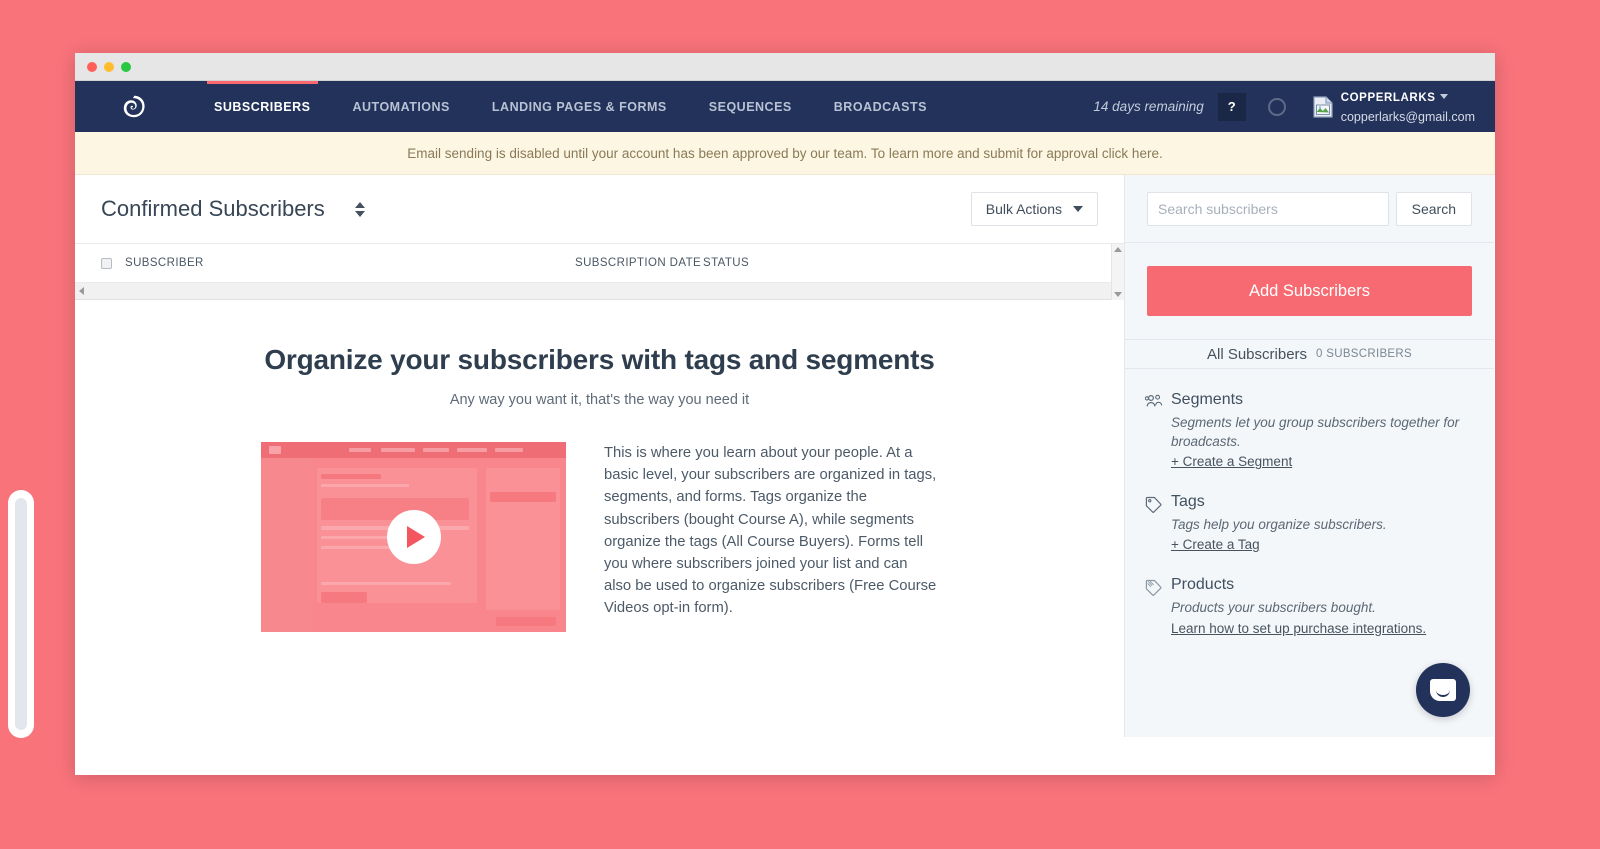 This screenshot has height=849, width=1600. I want to click on intercom-smile, so click(1443, 693).